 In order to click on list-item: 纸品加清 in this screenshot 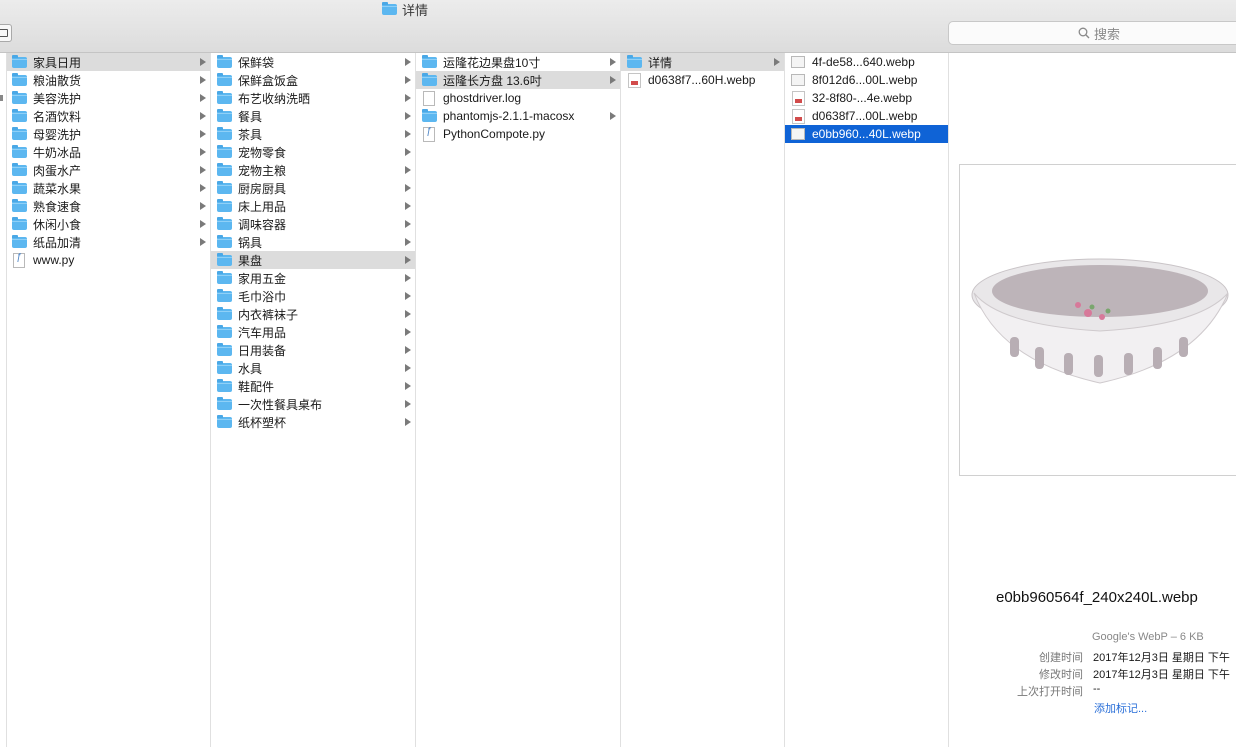, I will do `click(108, 242)`.